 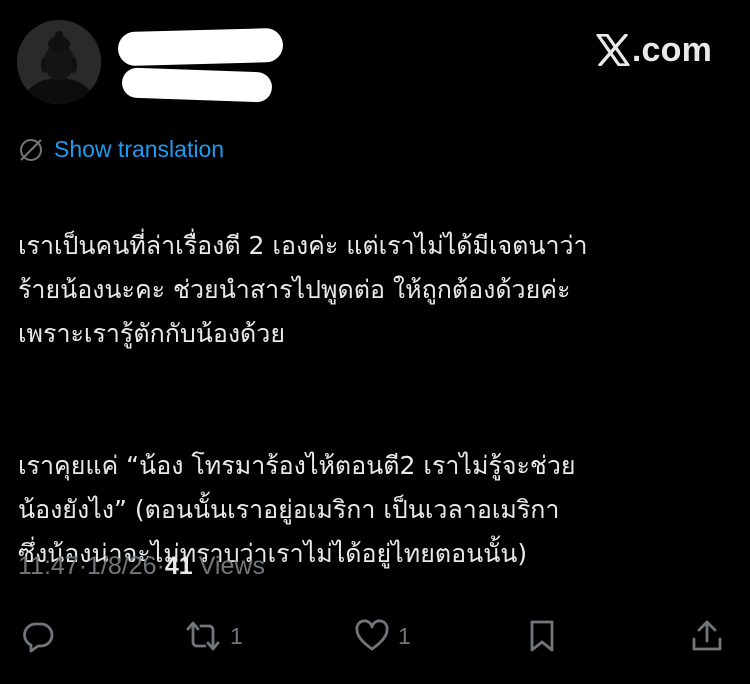 I want to click on reply-icon, so click(x=38, y=637).